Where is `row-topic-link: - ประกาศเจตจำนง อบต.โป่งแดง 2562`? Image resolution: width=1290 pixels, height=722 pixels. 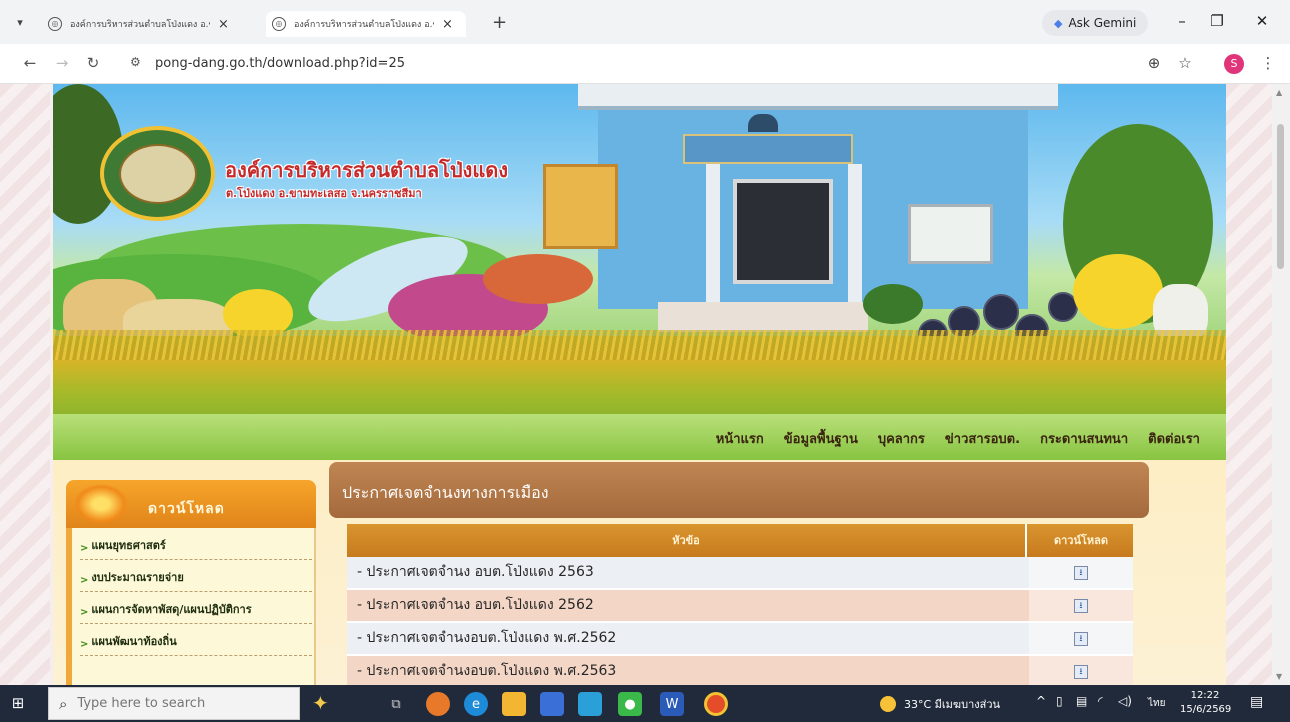
row-topic-link: - ประกาศเจตจำนง อบต.โป่งแดง 2562 is located at coordinates (687, 605).